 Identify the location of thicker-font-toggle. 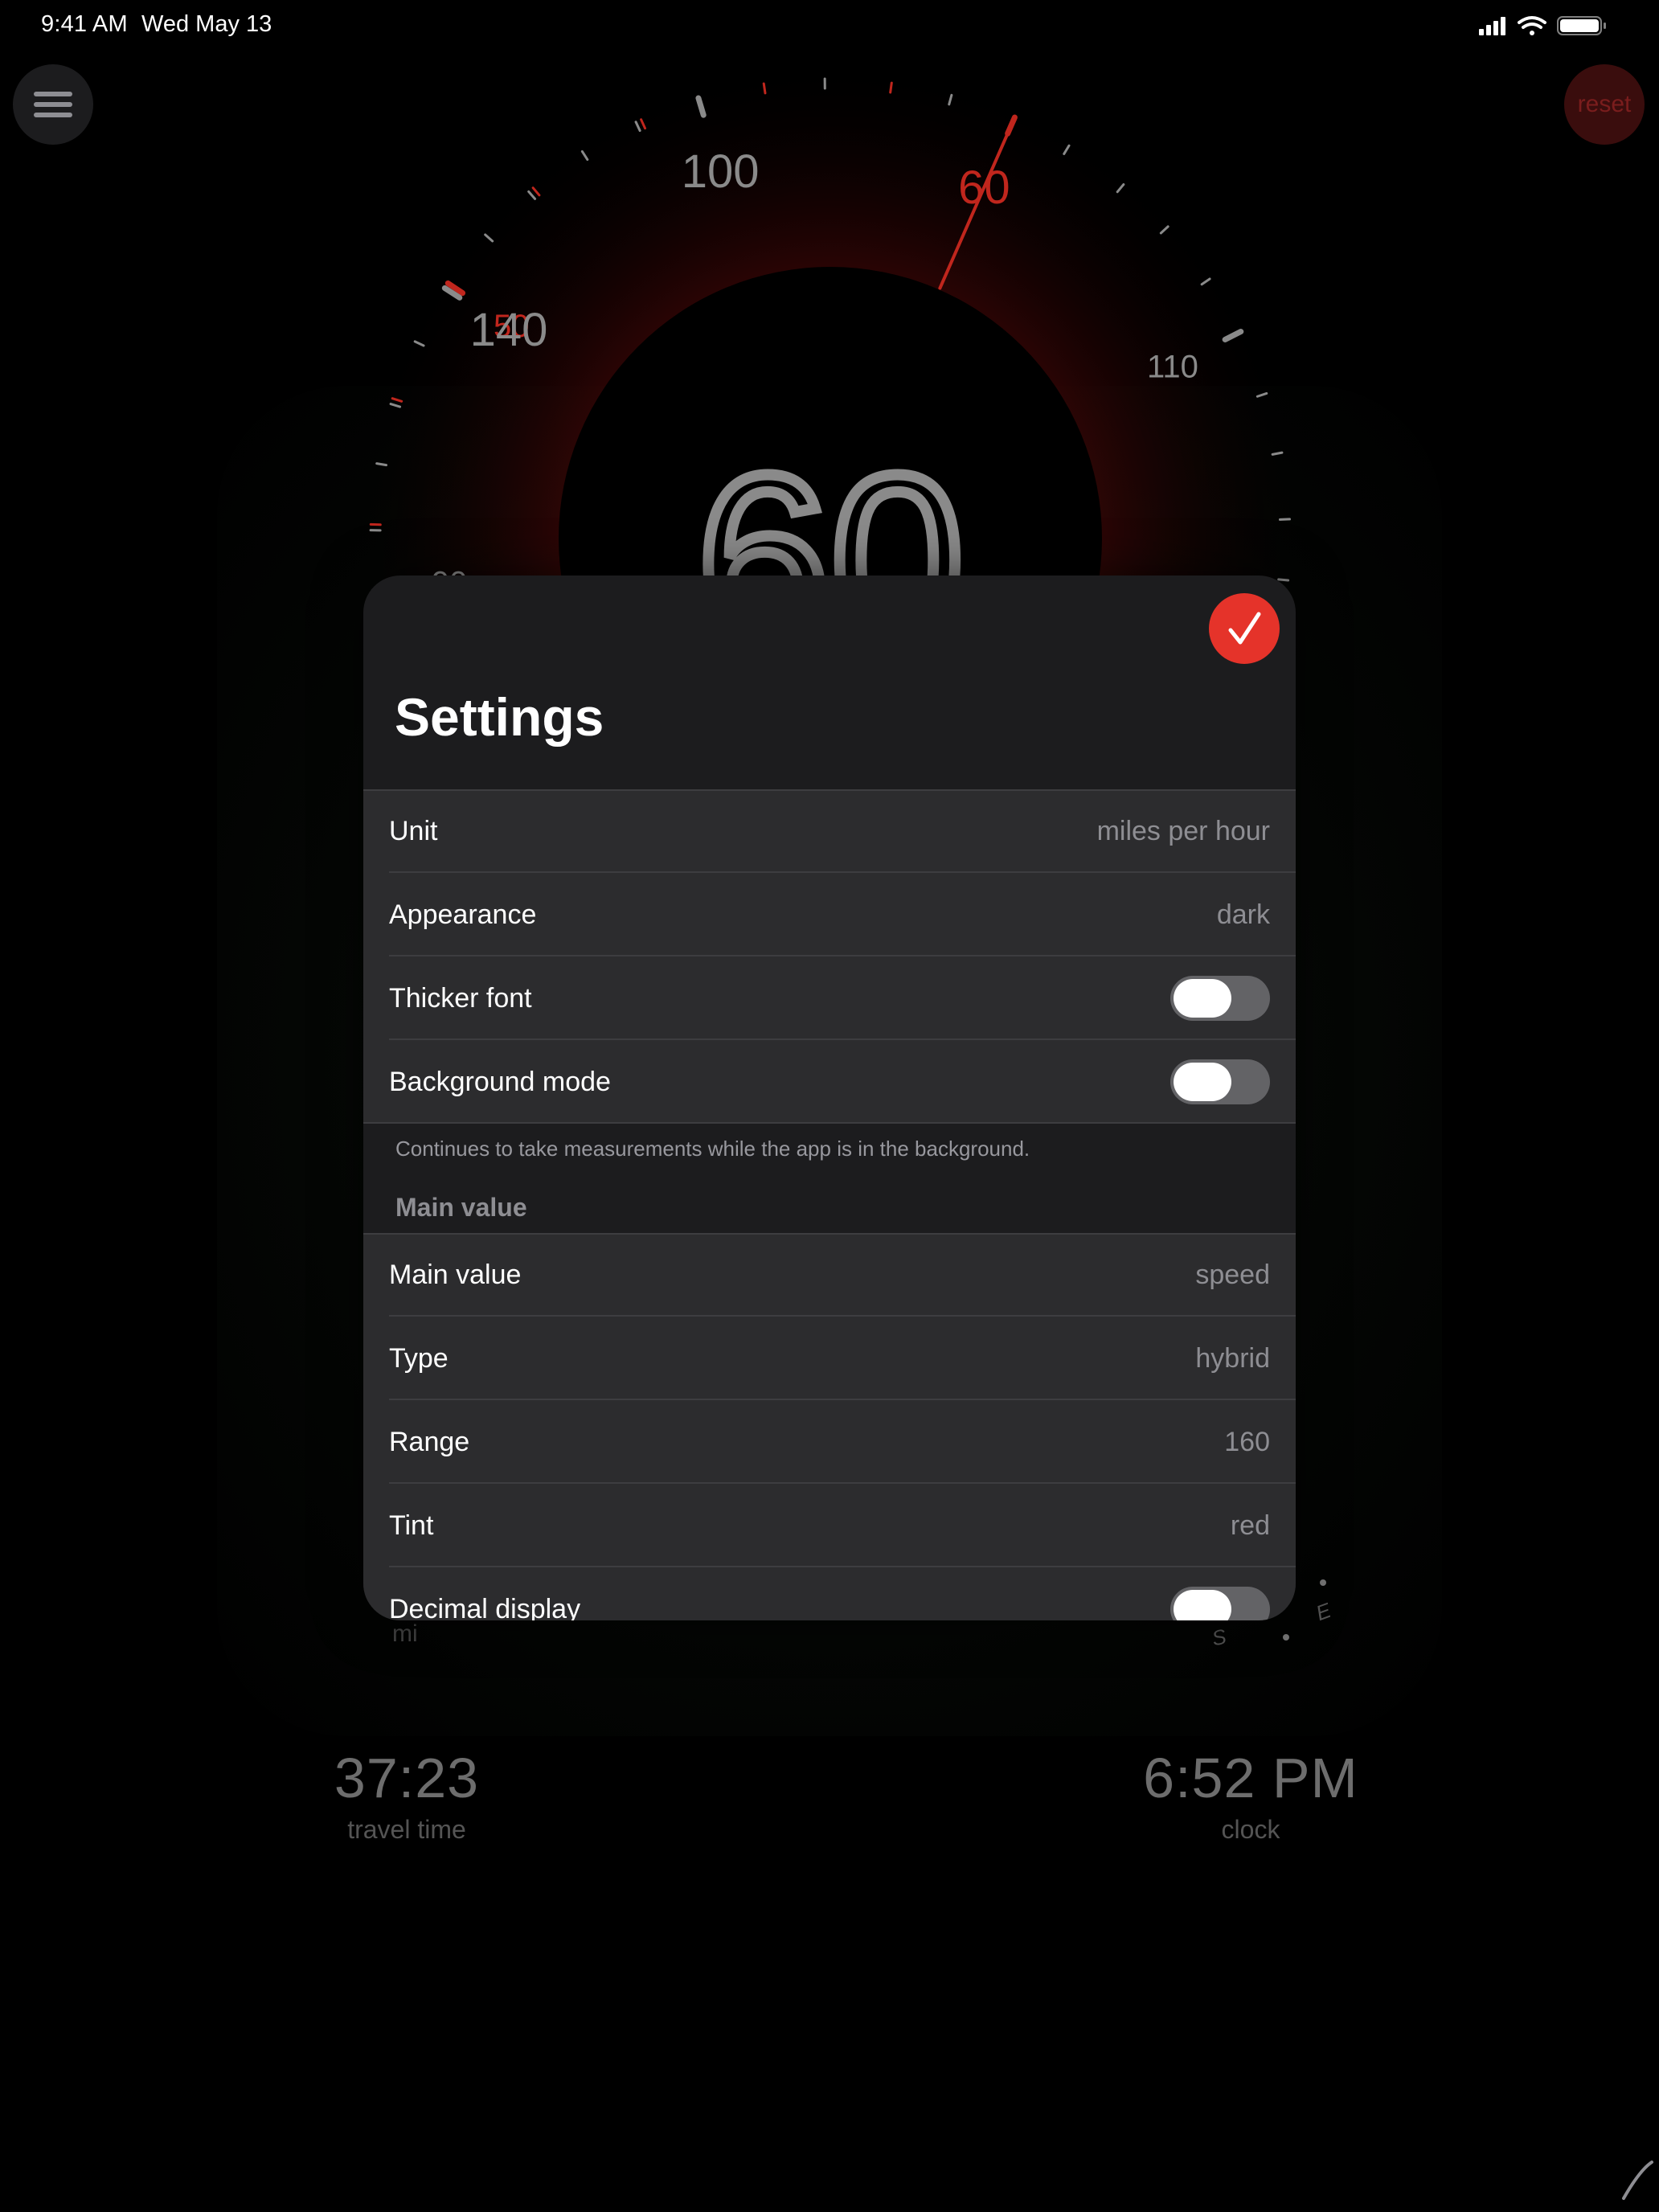
(1220, 998).